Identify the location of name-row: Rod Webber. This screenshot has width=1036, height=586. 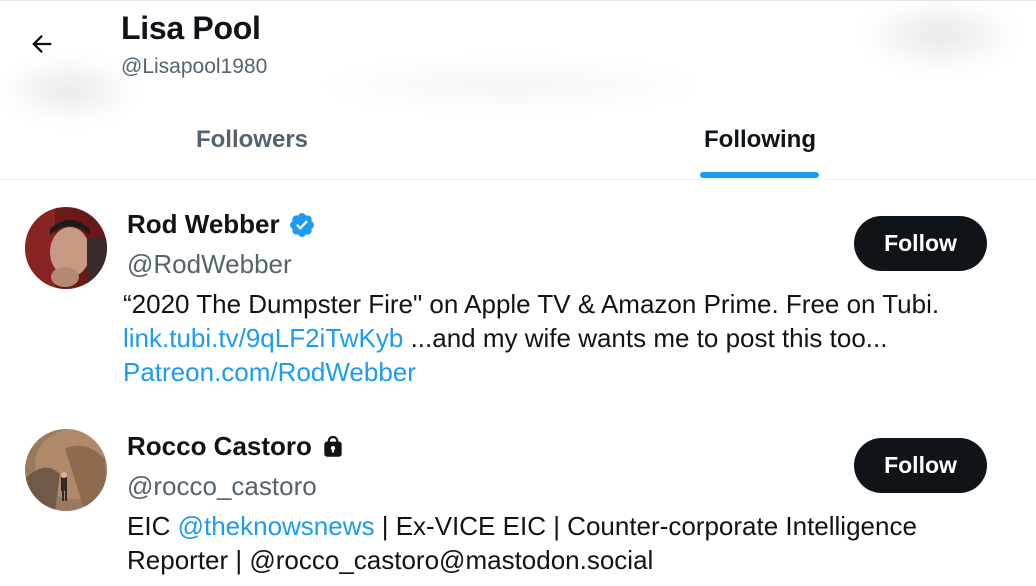
(221, 224).